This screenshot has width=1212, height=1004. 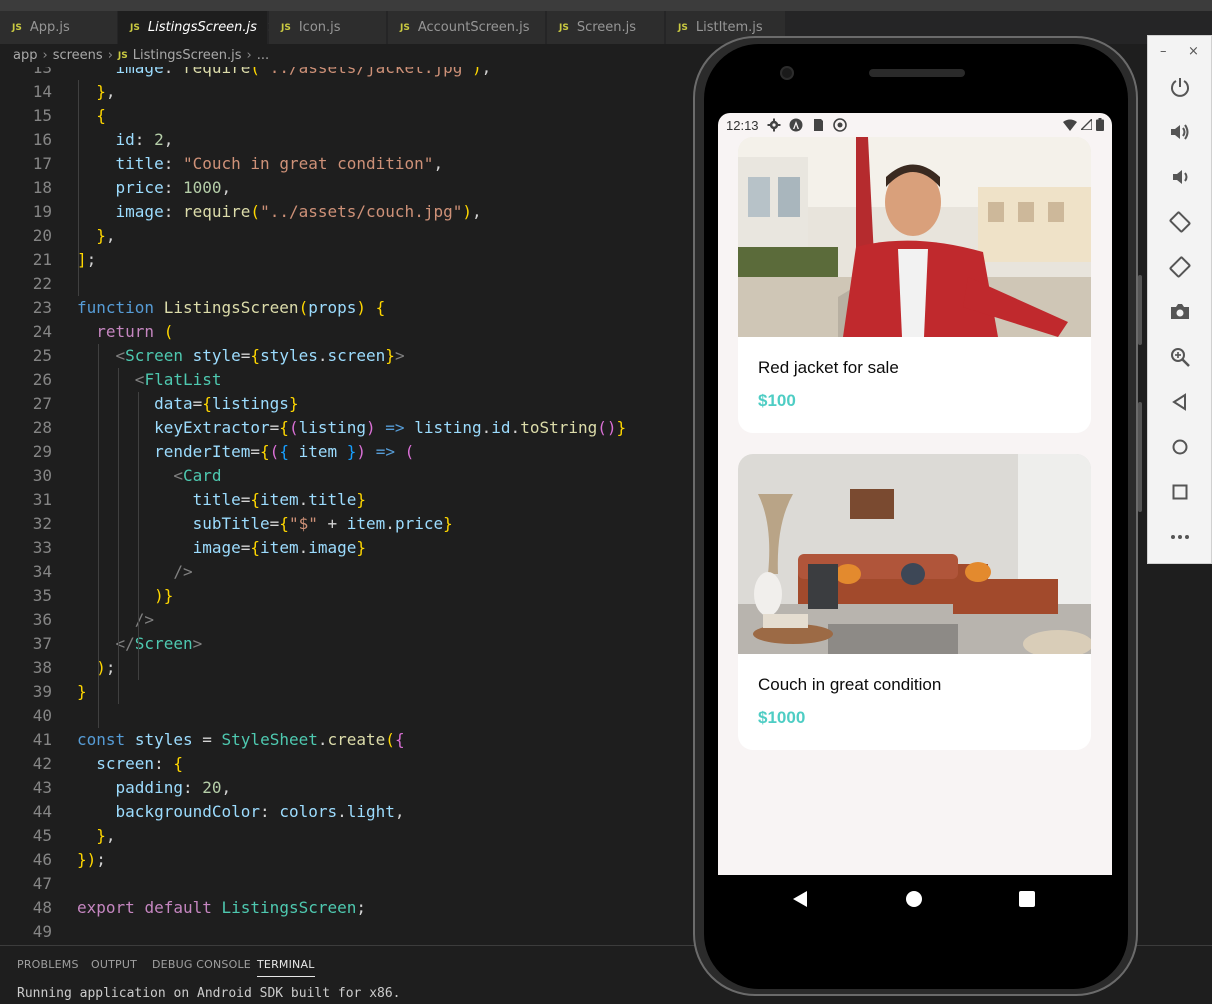 I want to click on code-line: 37 </Screen>, so click(x=350, y=644).